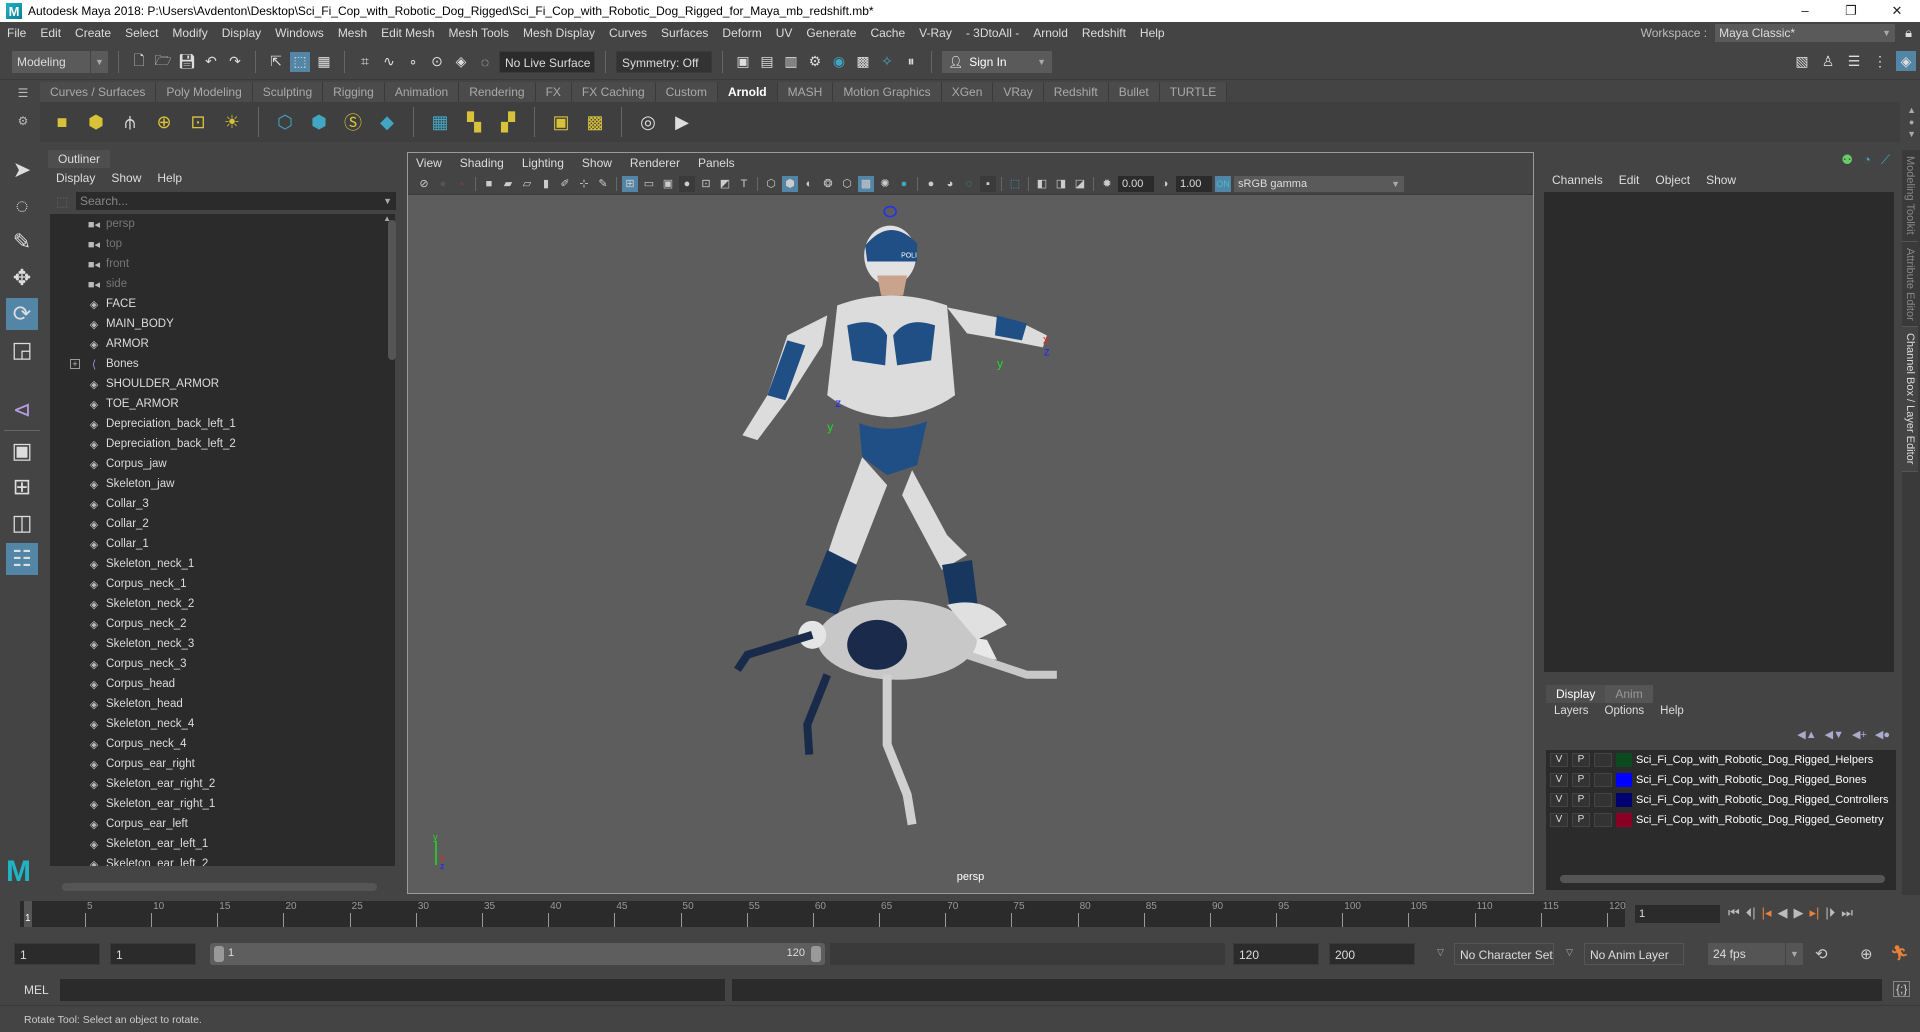 This screenshot has width=1920, height=1032. What do you see at coordinates (904, 184) in the screenshot?
I see `shadows-icon: ●` at bounding box center [904, 184].